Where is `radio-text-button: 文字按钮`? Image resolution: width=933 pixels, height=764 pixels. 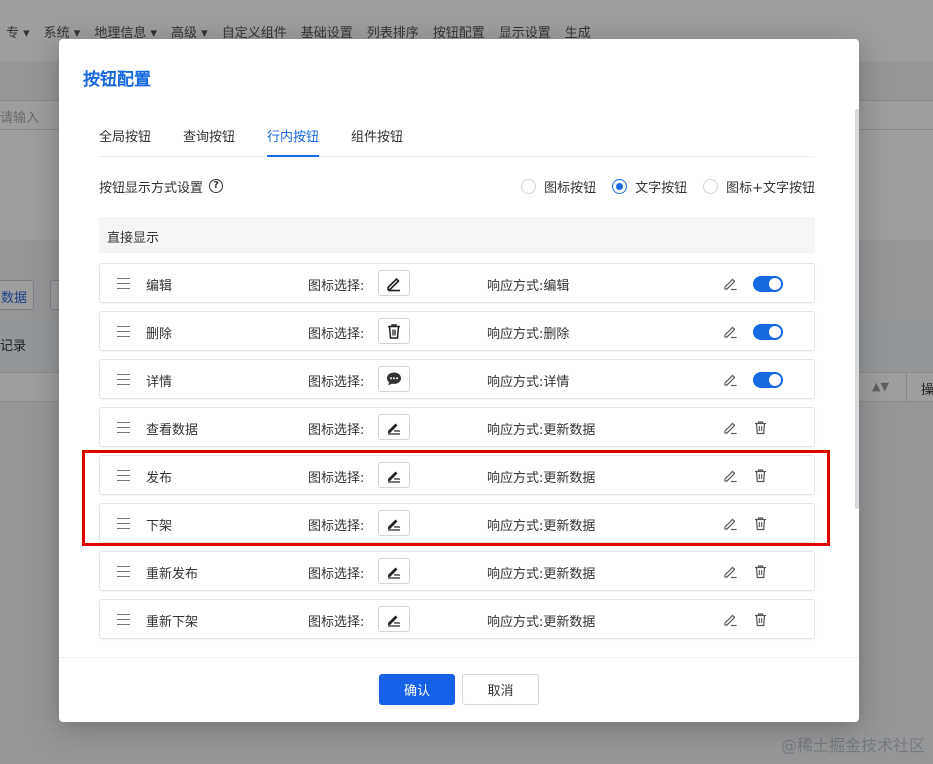 radio-text-button: 文字按钮 is located at coordinates (649, 186).